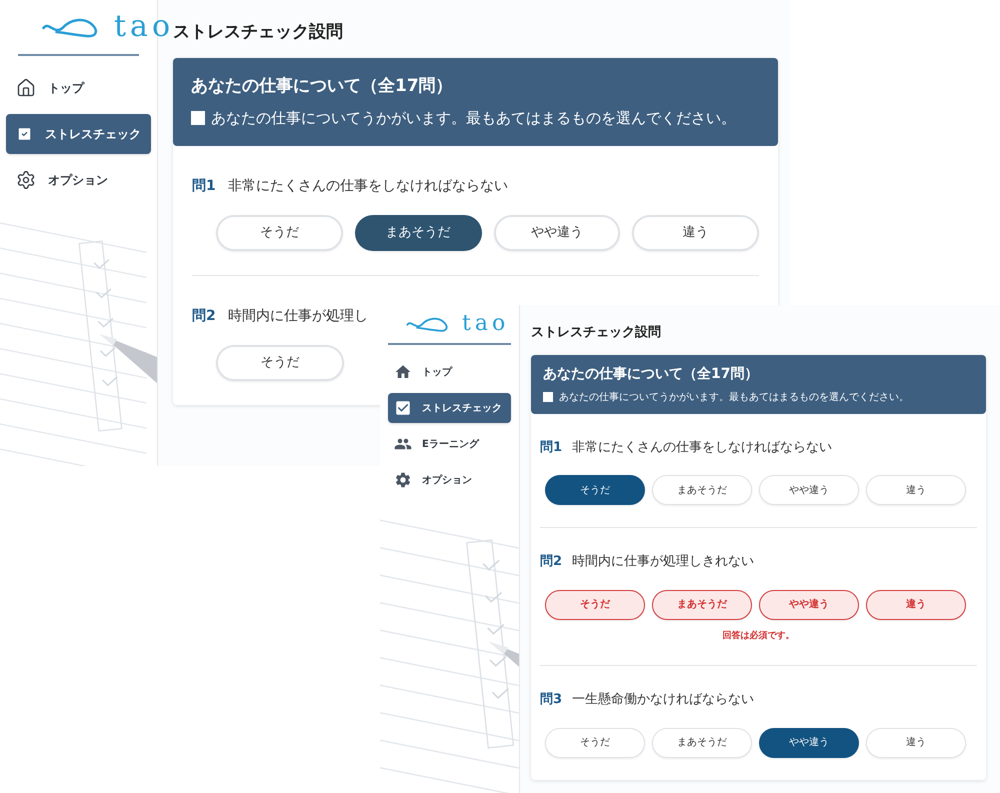 This screenshot has height=793, width=1000. Describe the element at coordinates (663, 562) in the screenshot. I see `question-text: 時間内に仕事が処理しきれない` at that location.